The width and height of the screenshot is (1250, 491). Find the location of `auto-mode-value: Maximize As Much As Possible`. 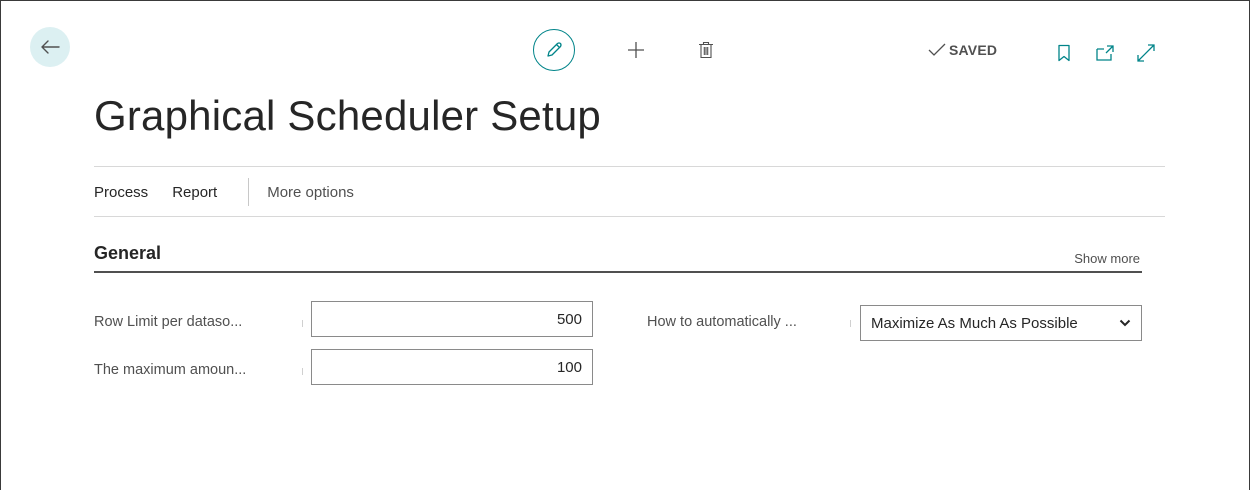

auto-mode-value: Maximize As Much As Possible is located at coordinates (974, 323).